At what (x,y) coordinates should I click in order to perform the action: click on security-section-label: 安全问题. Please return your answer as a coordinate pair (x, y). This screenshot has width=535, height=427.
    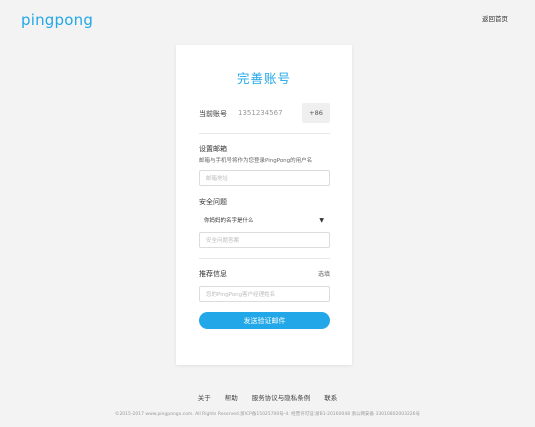
    Looking at the image, I should click on (213, 202).